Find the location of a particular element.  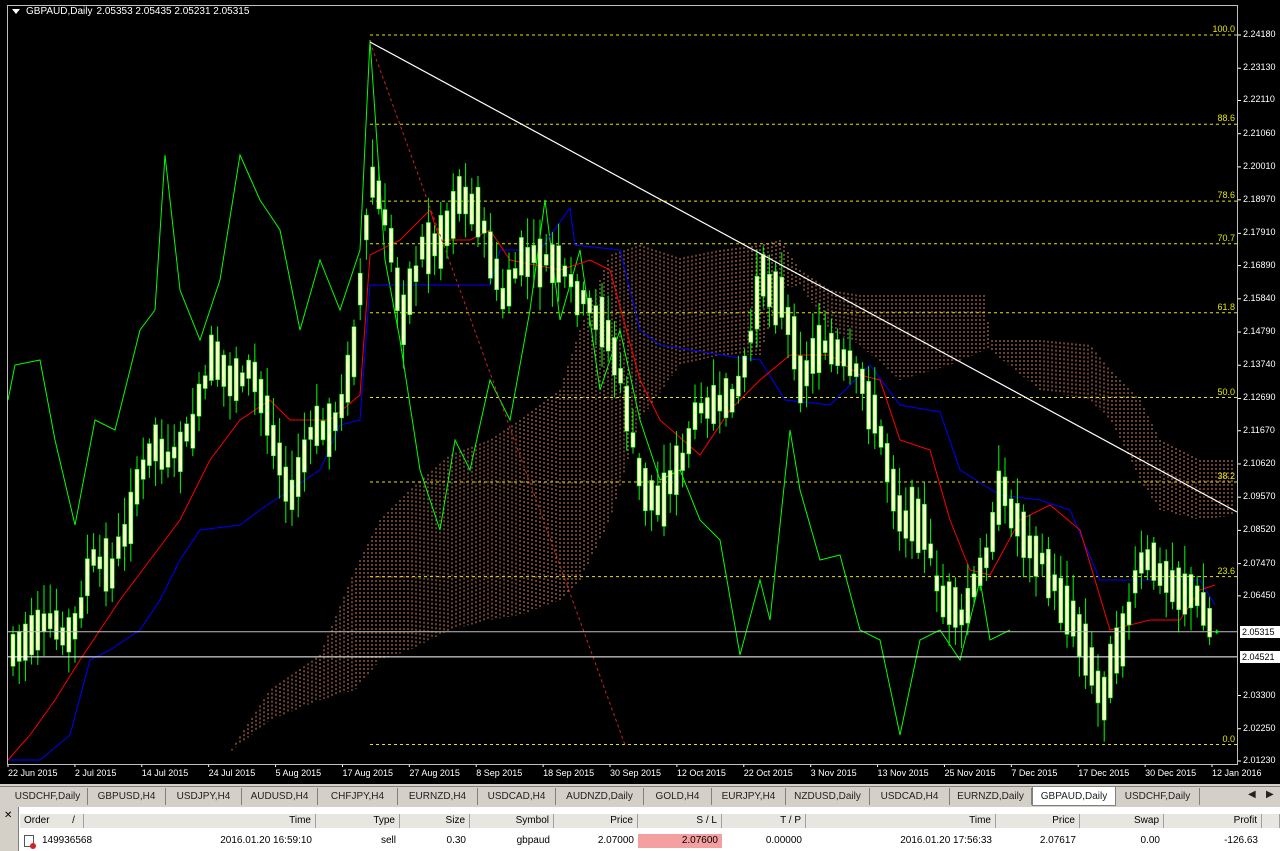

date-tick-label: 5 Aug 2015 is located at coordinates (298, 773).